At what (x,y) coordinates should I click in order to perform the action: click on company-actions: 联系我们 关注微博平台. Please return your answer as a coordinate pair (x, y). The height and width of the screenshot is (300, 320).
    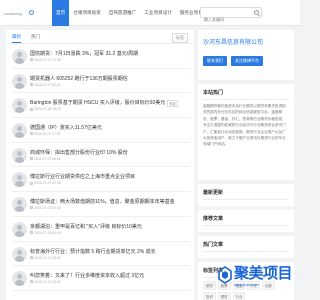
    Looking at the image, I should click on (246, 61).